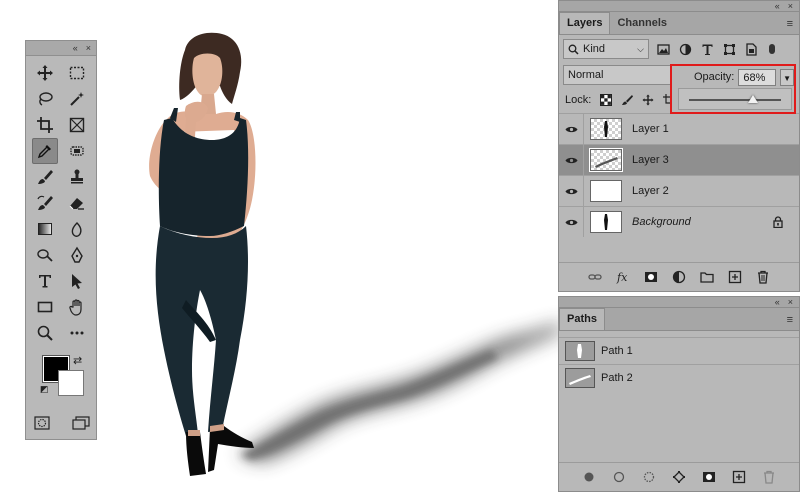 This screenshot has height=500, width=800. What do you see at coordinates (679, 394) in the screenshot?
I see `paths-panel: « × Paths ≡ Path 1 Path 2` at bounding box center [679, 394].